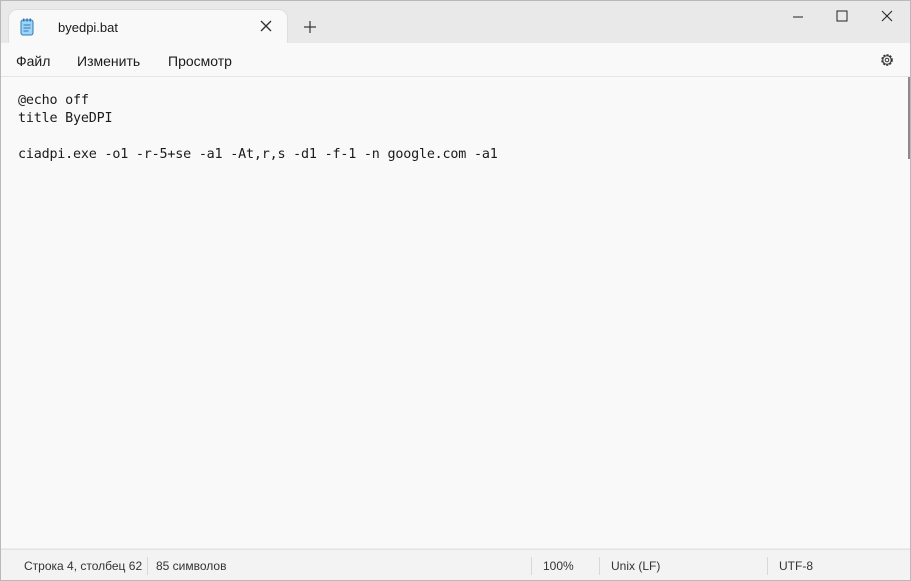 This screenshot has height=581, width=911. Describe the element at coordinates (200, 61) in the screenshot. I see `menu-view: Просмотр` at that location.